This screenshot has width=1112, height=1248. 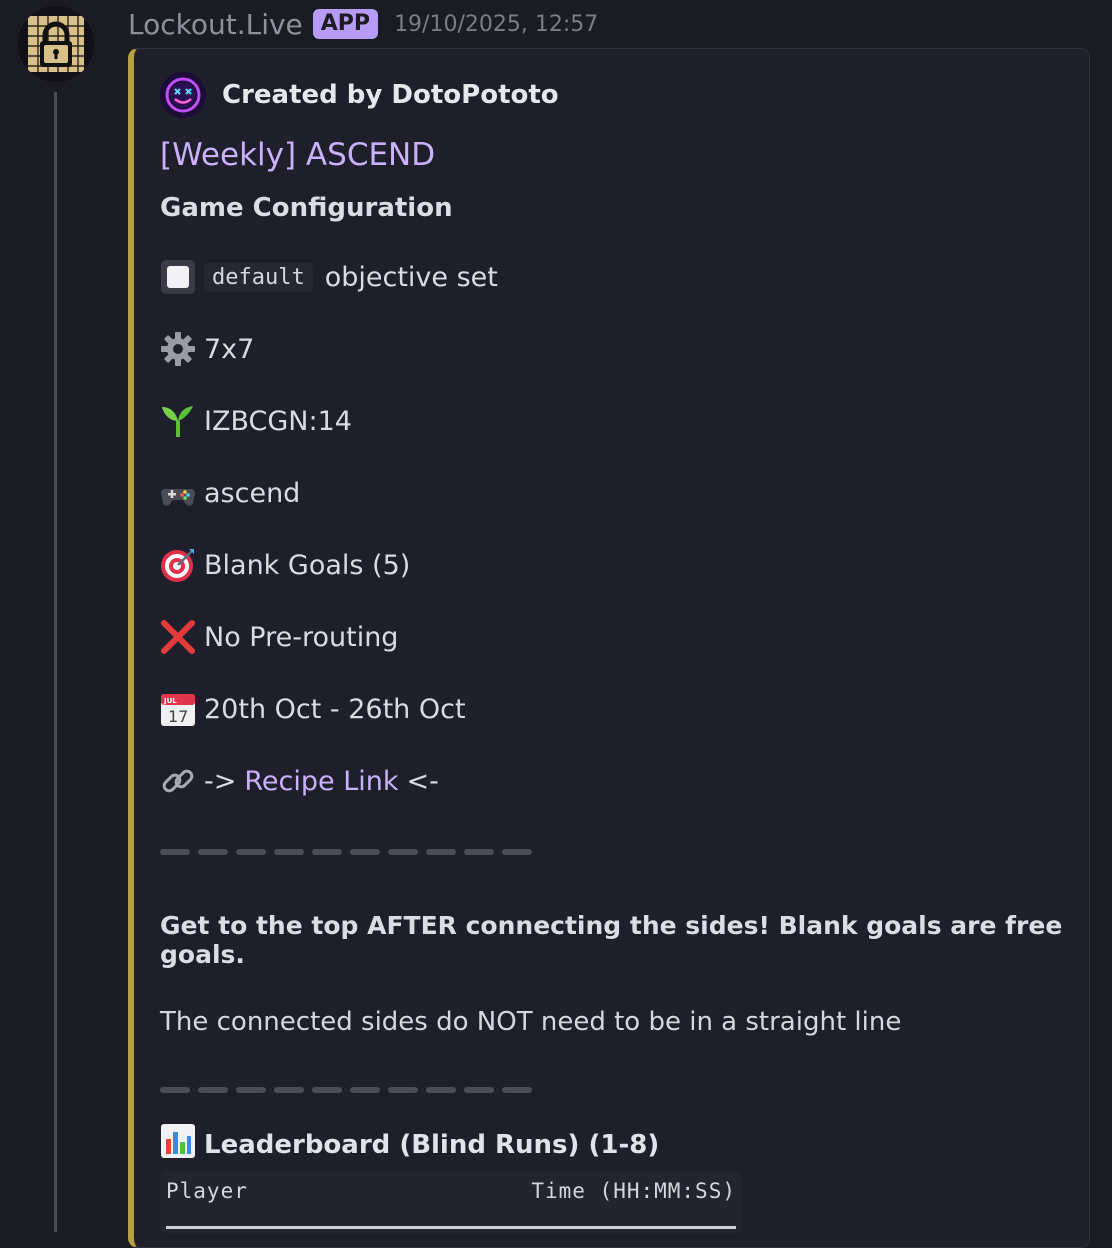 What do you see at coordinates (633, 1191) in the screenshot?
I see `column-header-time: Time (HH:MM:SS)` at bounding box center [633, 1191].